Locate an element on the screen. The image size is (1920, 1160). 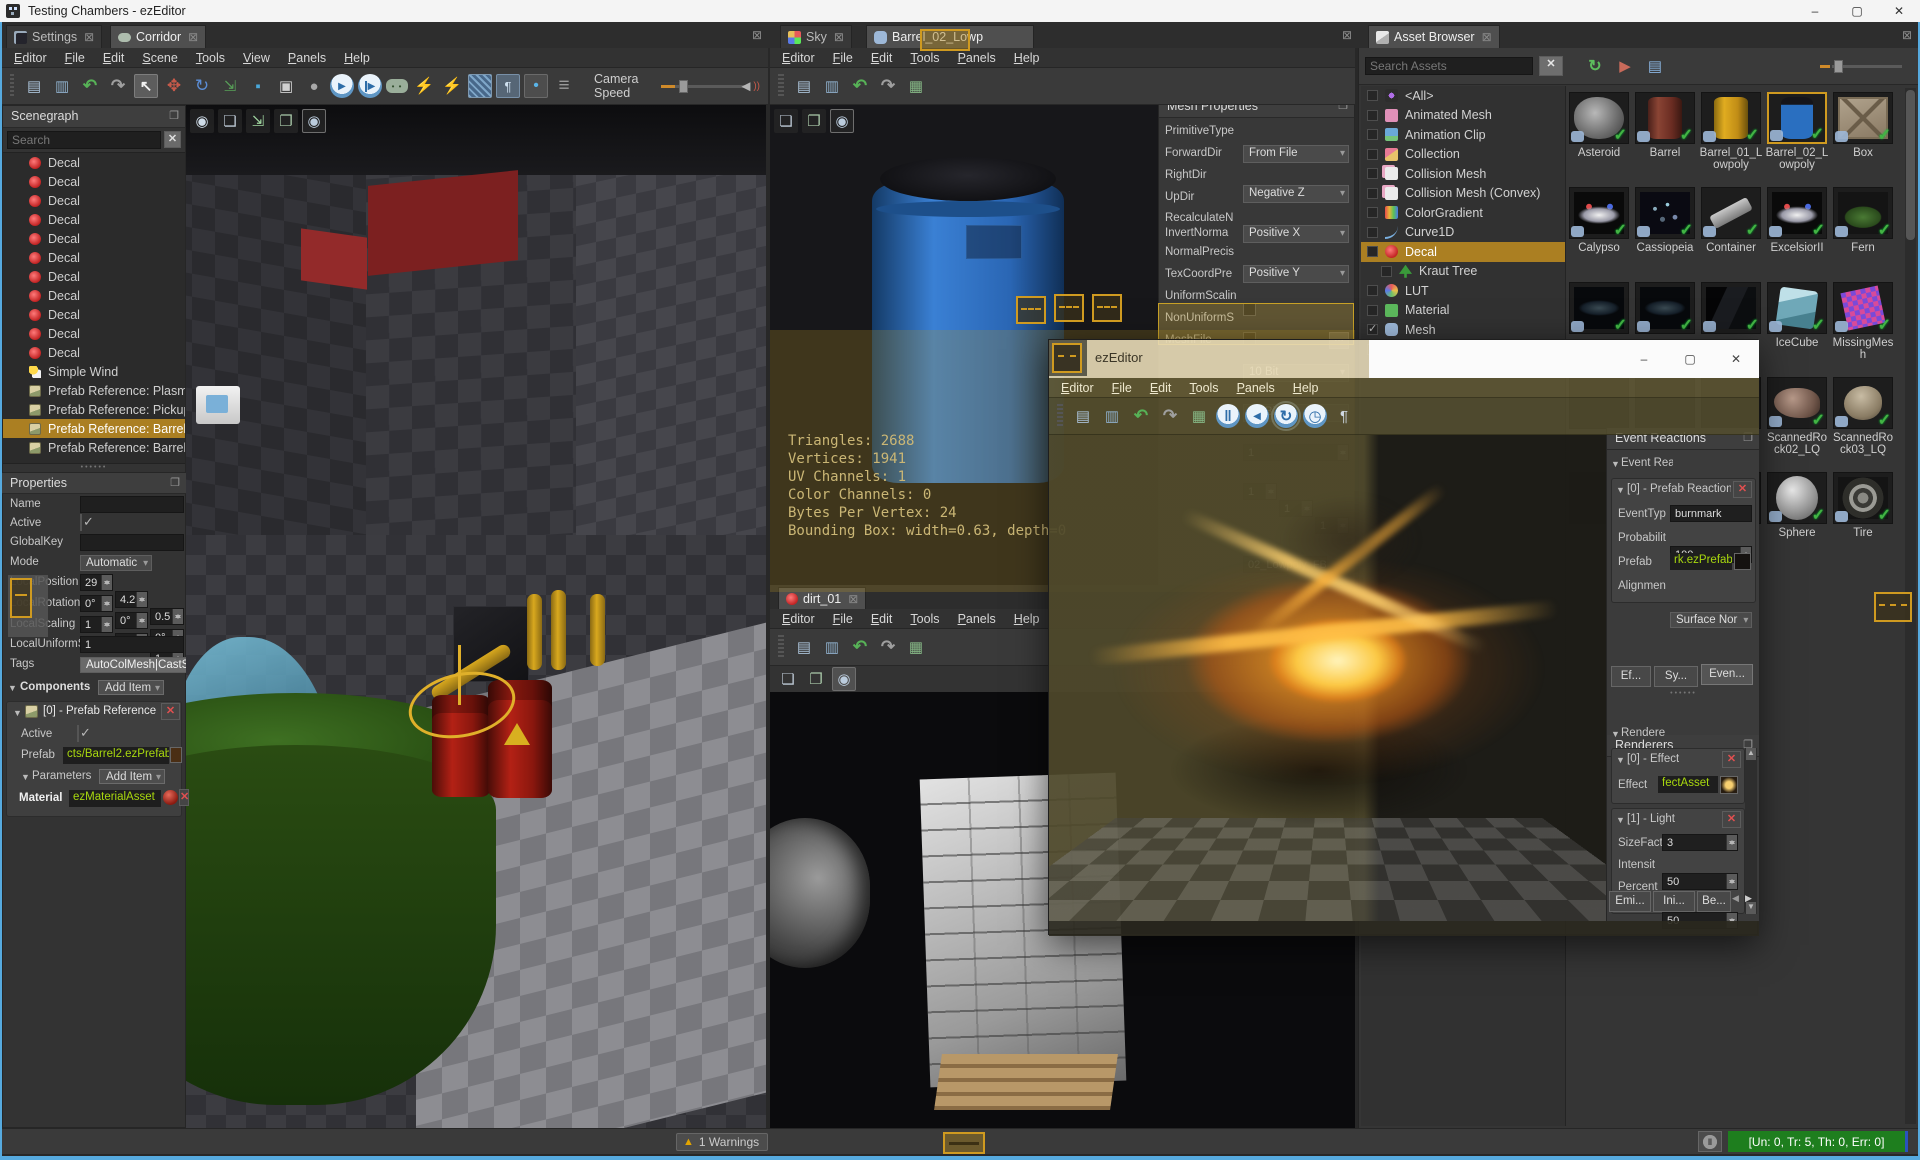
add-parameter-button: Add Item is located at coordinates (132, 776).